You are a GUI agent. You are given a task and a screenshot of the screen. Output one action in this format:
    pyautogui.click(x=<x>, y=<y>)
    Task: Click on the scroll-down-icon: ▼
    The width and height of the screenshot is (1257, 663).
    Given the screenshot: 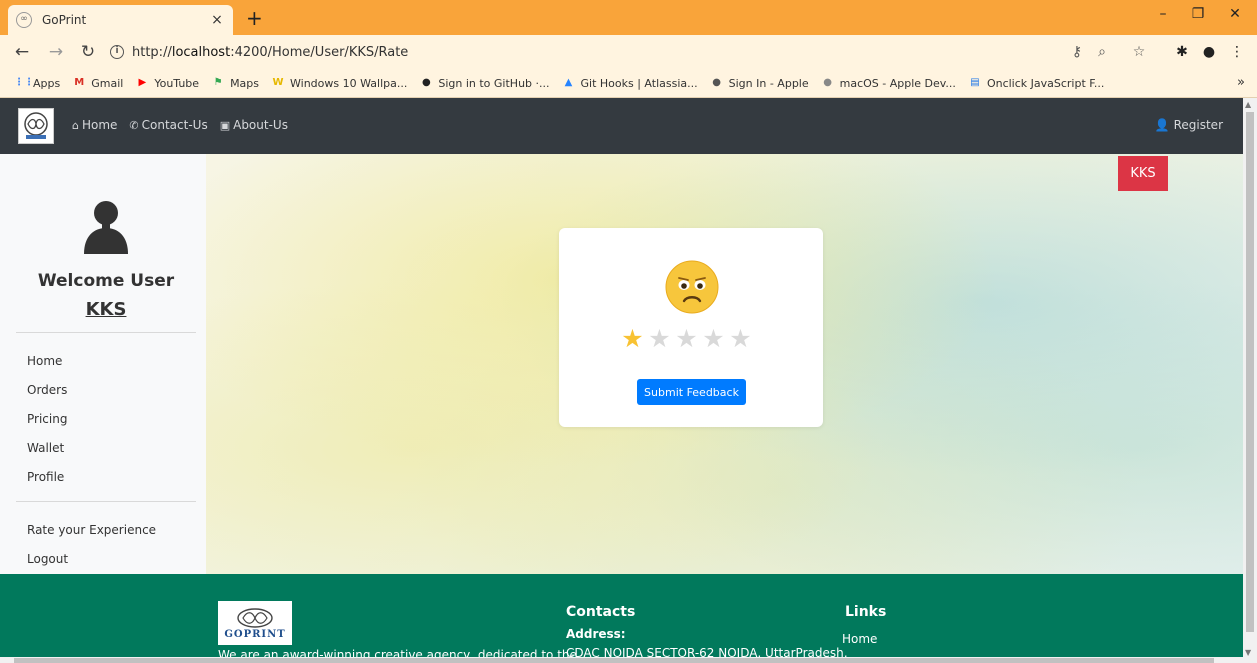 What is the action you would take?
    pyautogui.click(x=1248, y=652)
    